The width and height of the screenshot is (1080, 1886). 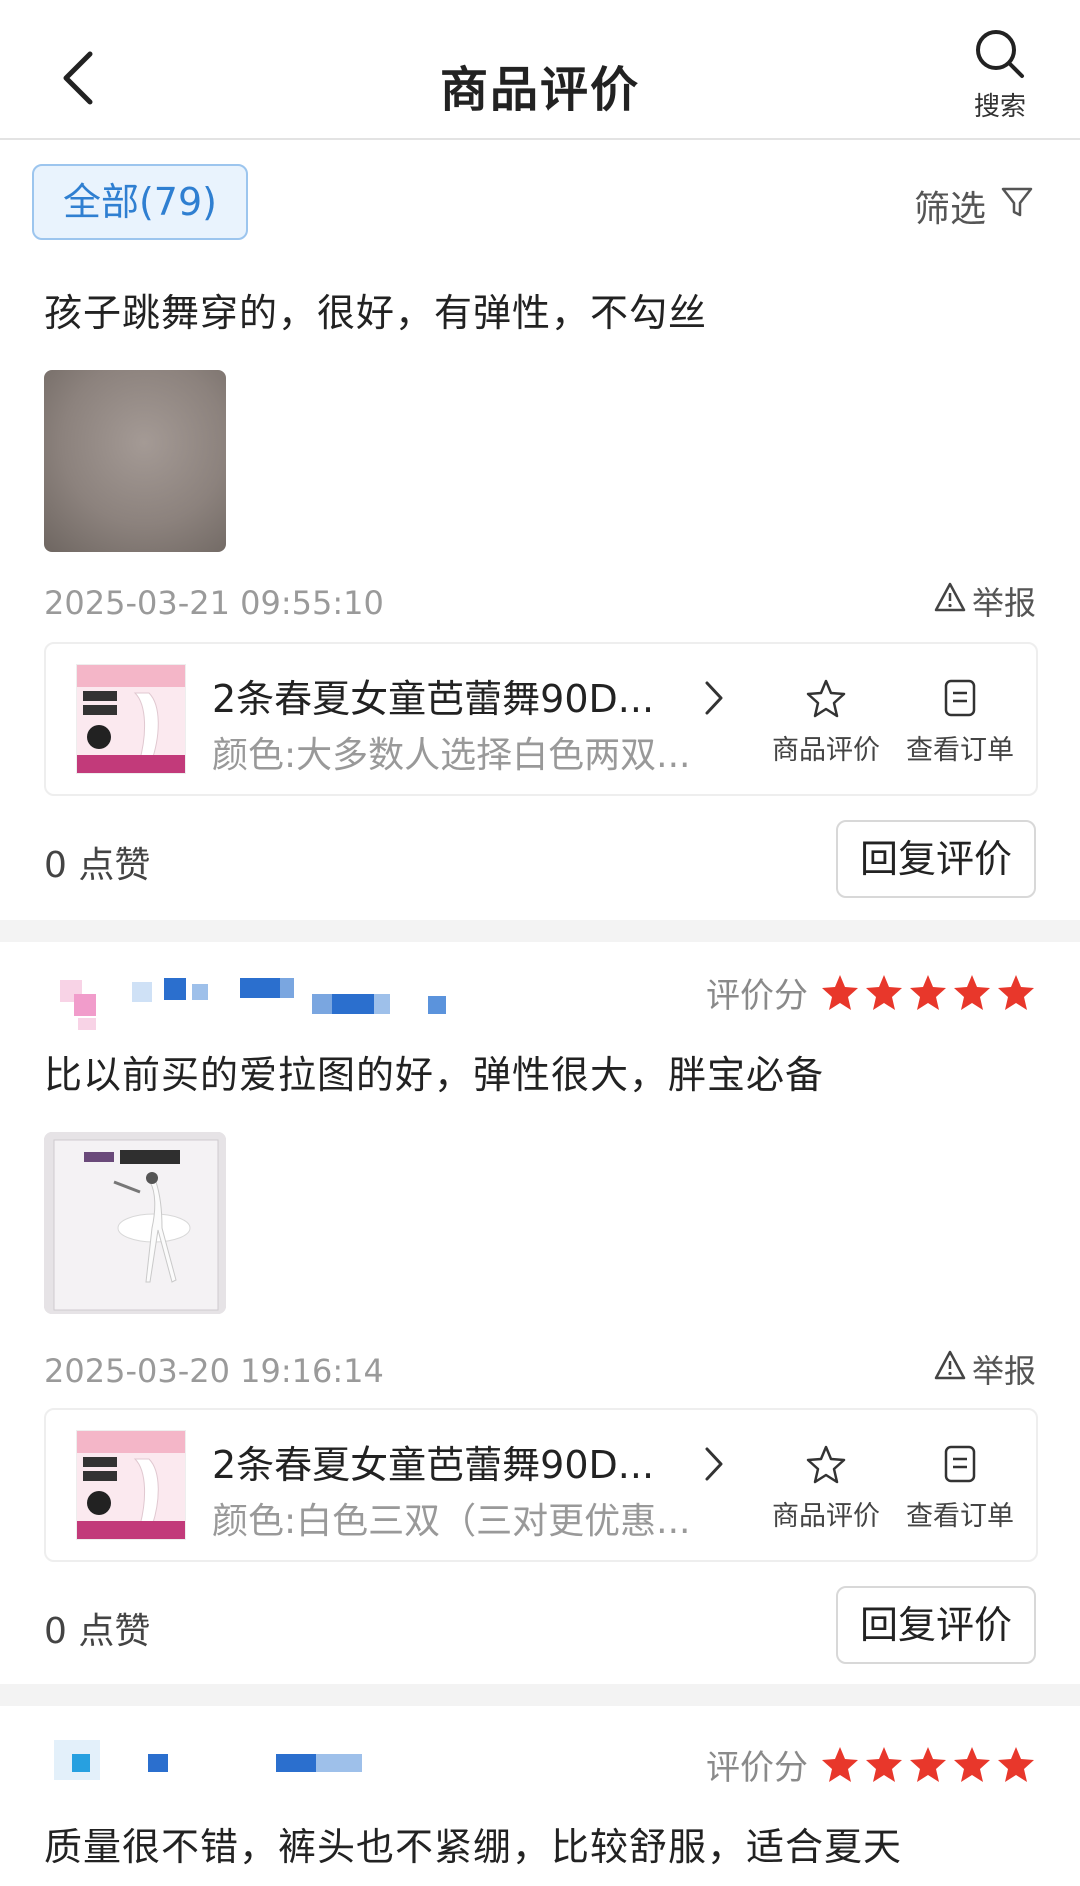 I want to click on filter-label: 筛选, so click(x=949, y=209).